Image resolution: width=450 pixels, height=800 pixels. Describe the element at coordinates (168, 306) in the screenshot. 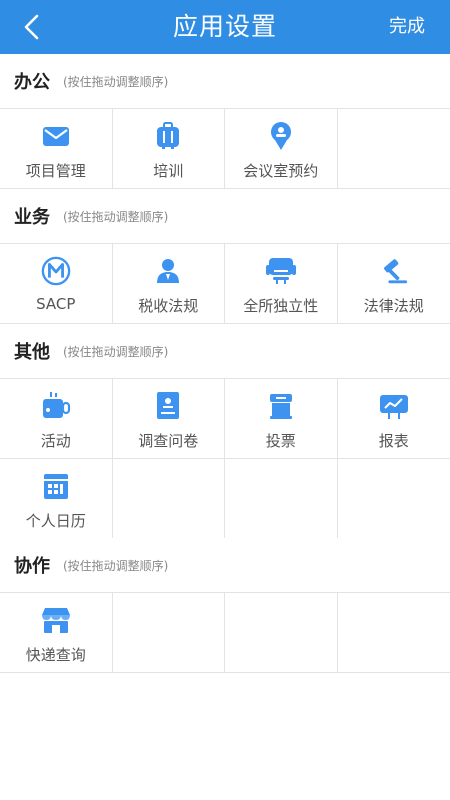

I see `app-tile-label: 税收法规` at that location.